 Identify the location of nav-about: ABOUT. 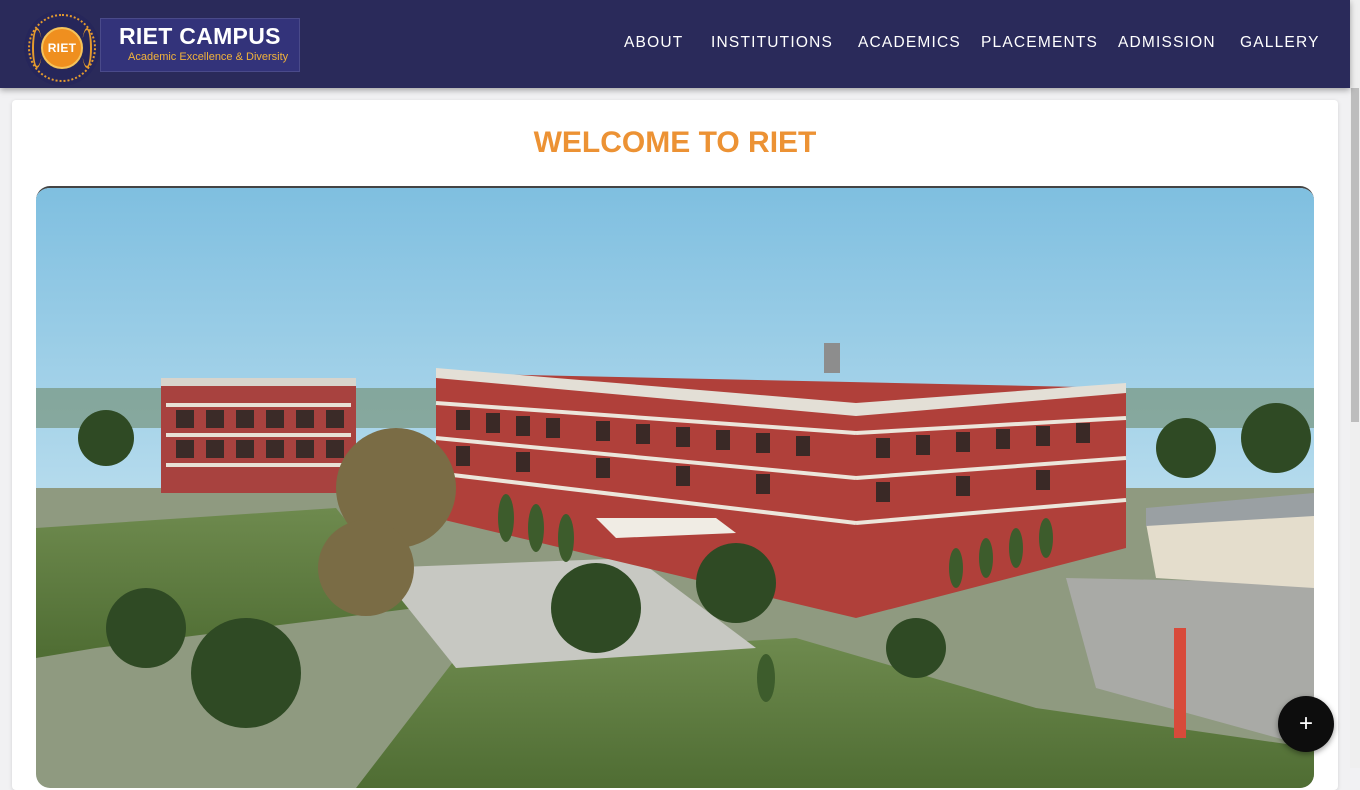
(653, 43).